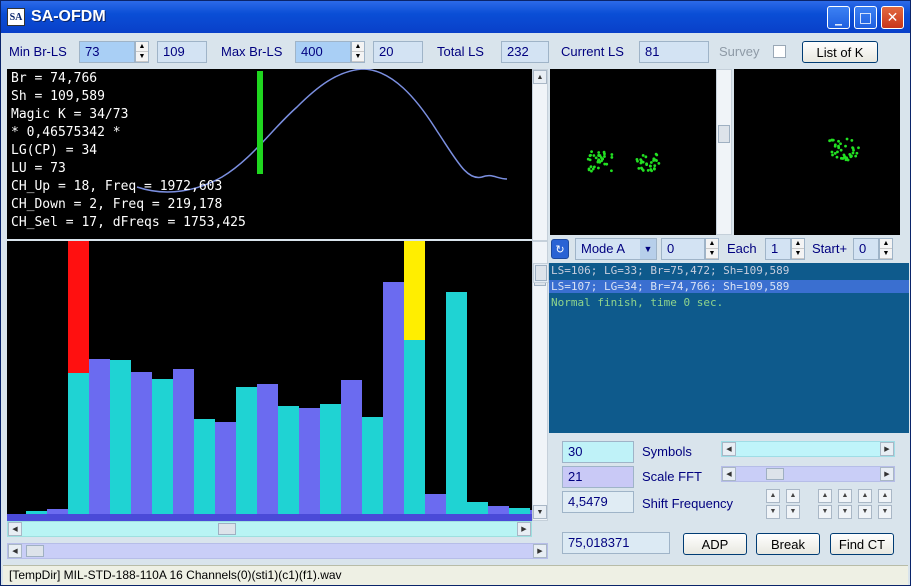  What do you see at coordinates (667, 451) in the screenshot?
I see `symbols-label: Symbols` at bounding box center [667, 451].